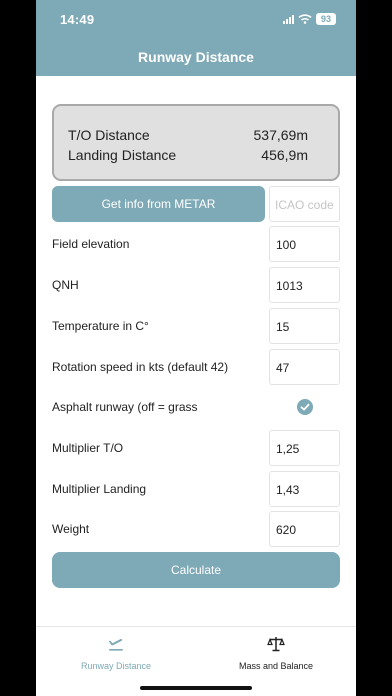  I want to click on asphalt-runway-checkbox, so click(305, 407).